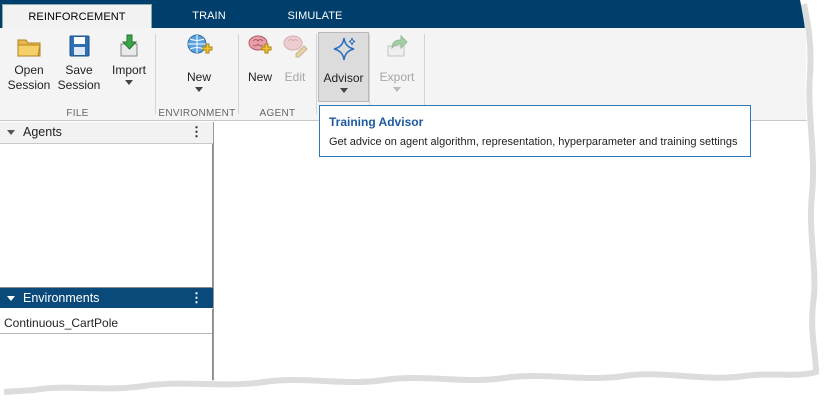 The image size is (830, 404). Describe the element at coordinates (295, 77) in the screenshot. I see `edit-agent-label: Edit` at that location.